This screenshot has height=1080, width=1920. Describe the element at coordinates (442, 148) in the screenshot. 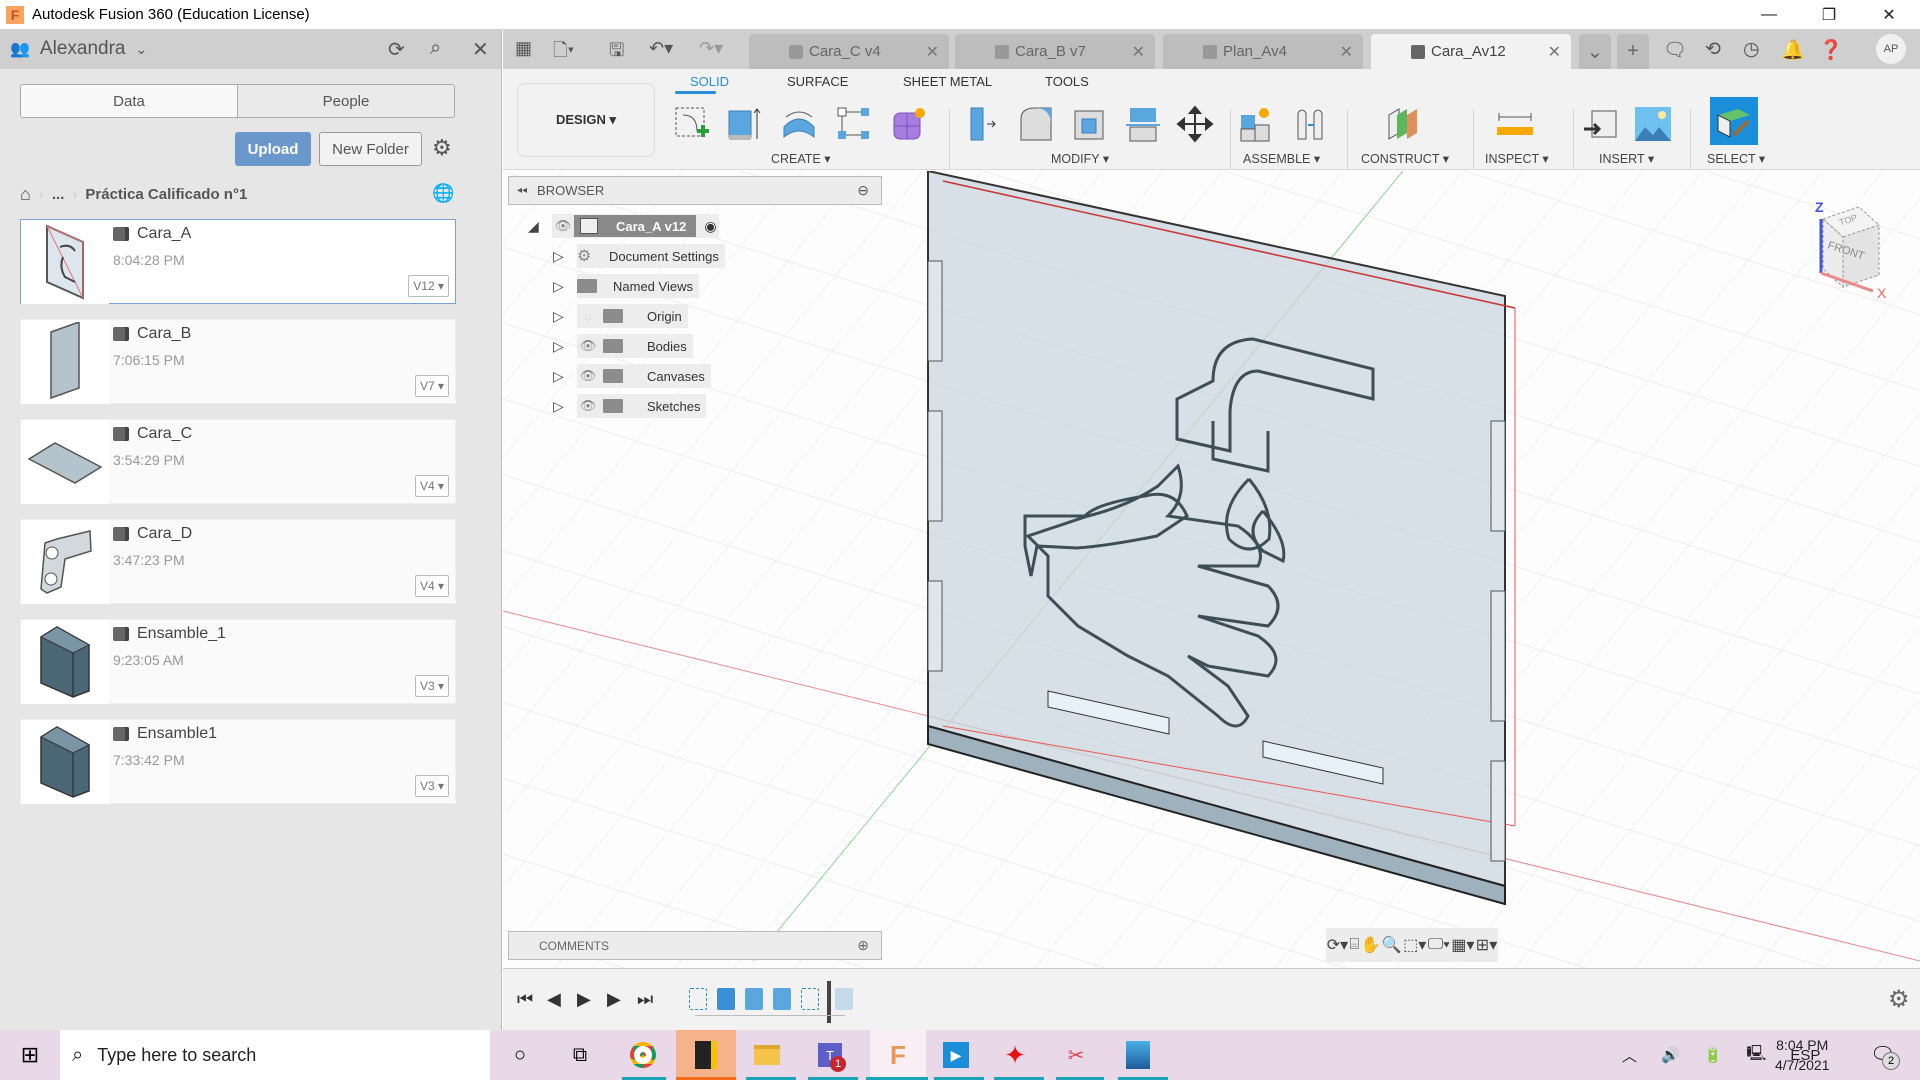

I see `gear-icon: ⚙` at that location.